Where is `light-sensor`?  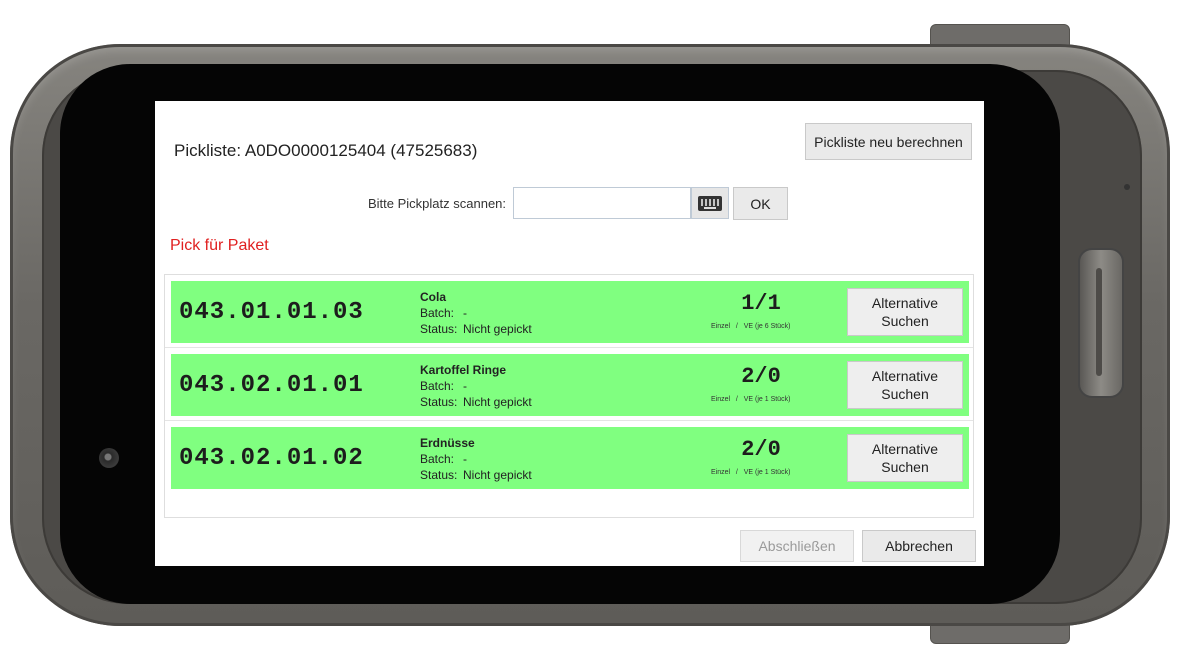
light-sensor is located at coordinates (1127, 187).